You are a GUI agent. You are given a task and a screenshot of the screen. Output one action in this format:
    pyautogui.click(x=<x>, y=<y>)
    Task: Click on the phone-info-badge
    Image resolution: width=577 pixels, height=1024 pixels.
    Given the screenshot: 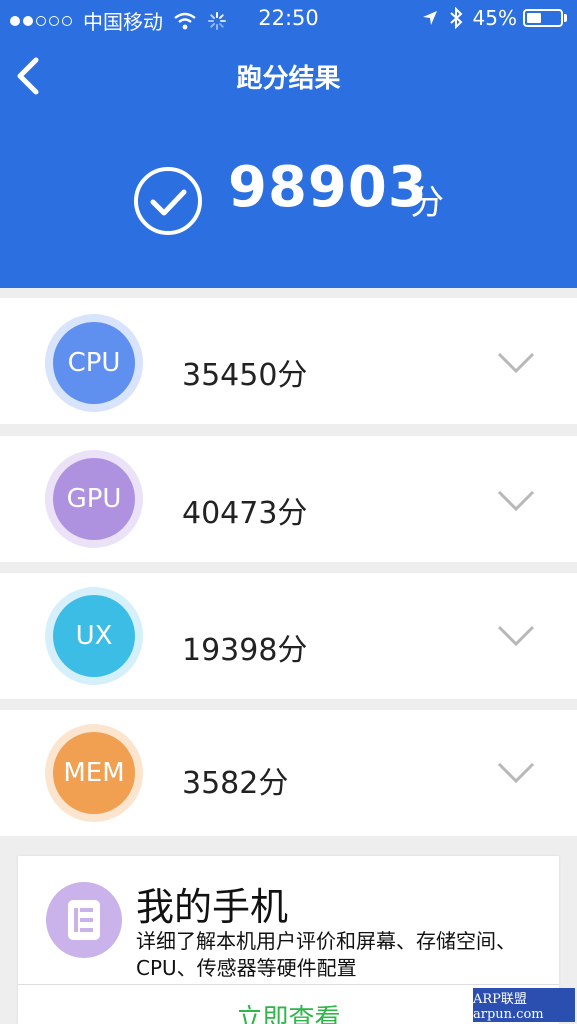 What is the action you would take?
    pyautogui.click(x=84, y=920)
    